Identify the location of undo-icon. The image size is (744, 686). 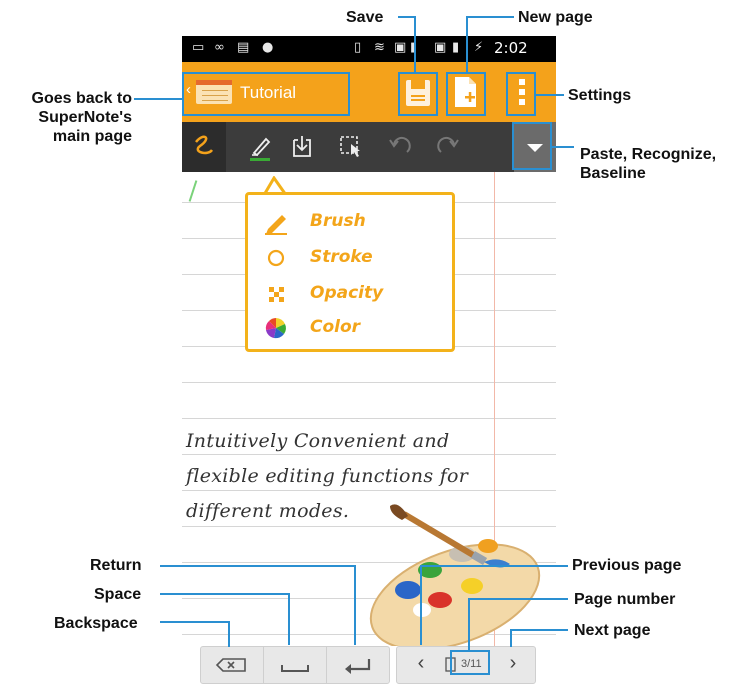
(400, 145).